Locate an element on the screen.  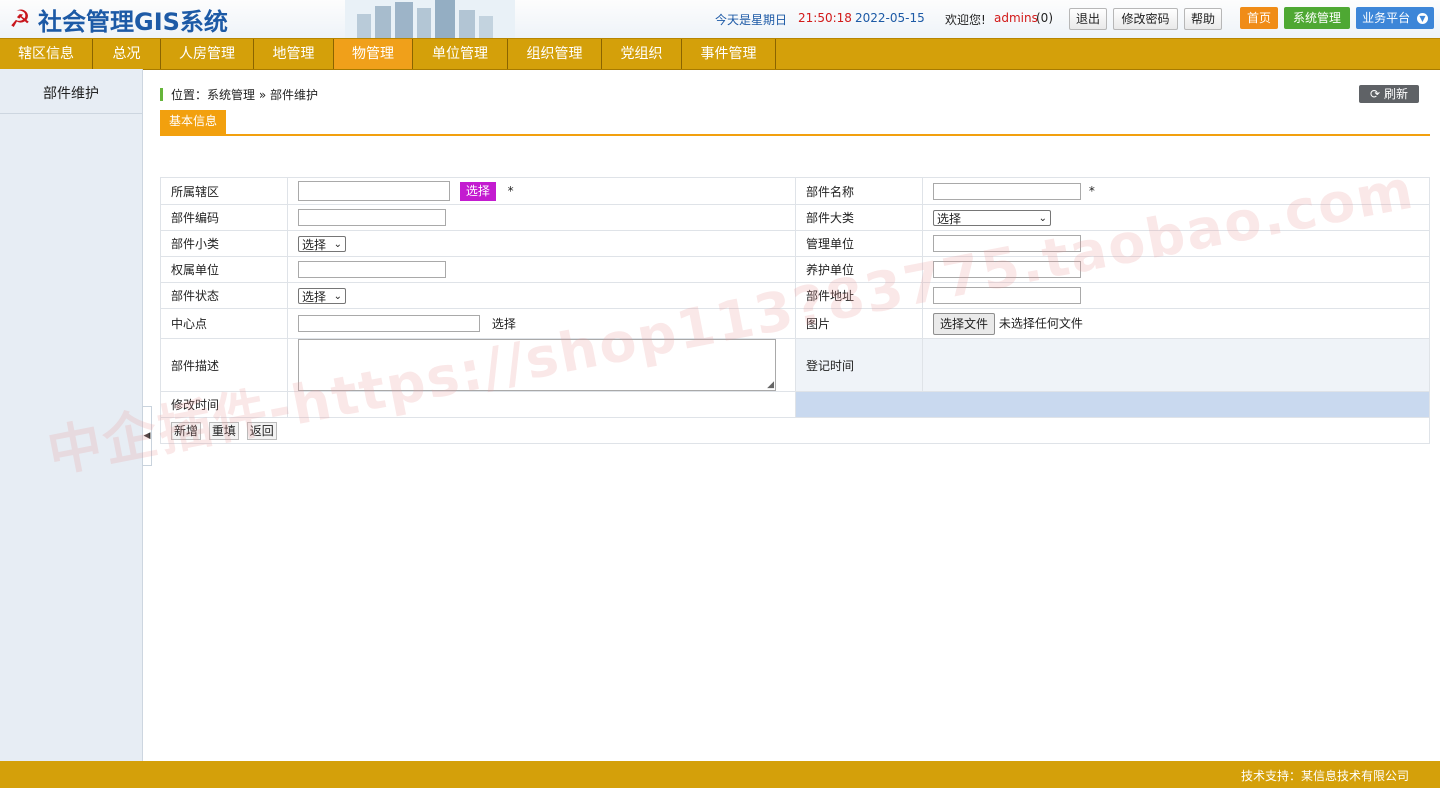
district-input is located at coordinates (374, 191).